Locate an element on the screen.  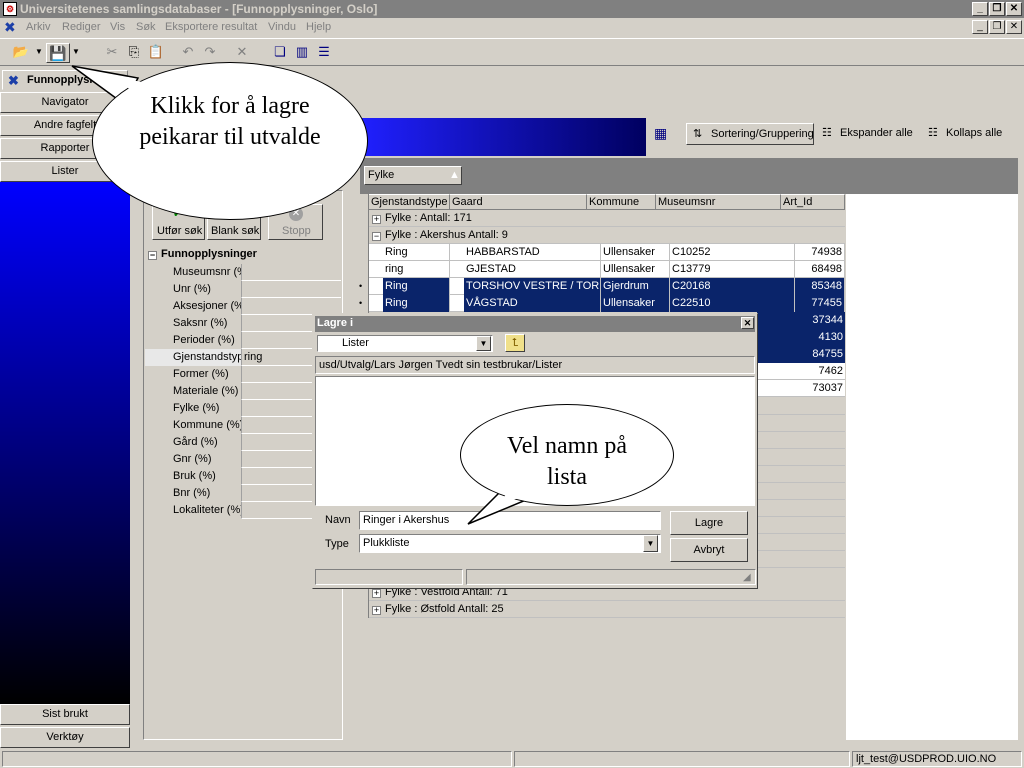
folder-up-icon: ⮤ is located at coordinates (515, 343).